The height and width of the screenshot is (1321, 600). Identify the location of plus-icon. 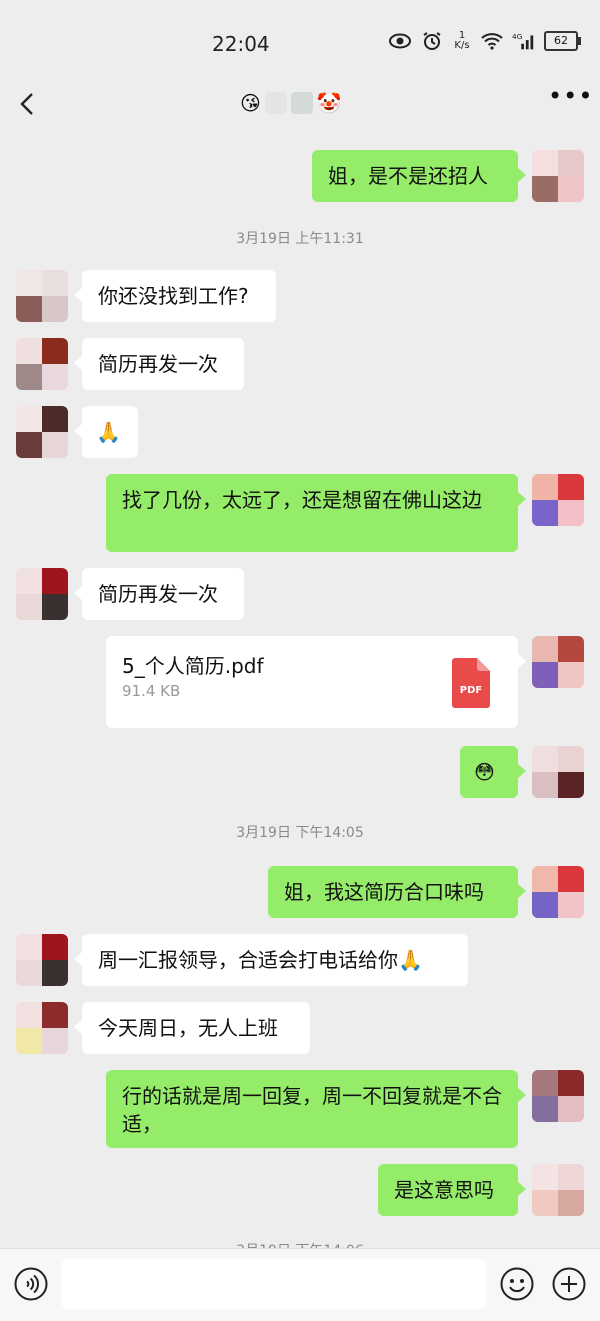
(569, 1284).